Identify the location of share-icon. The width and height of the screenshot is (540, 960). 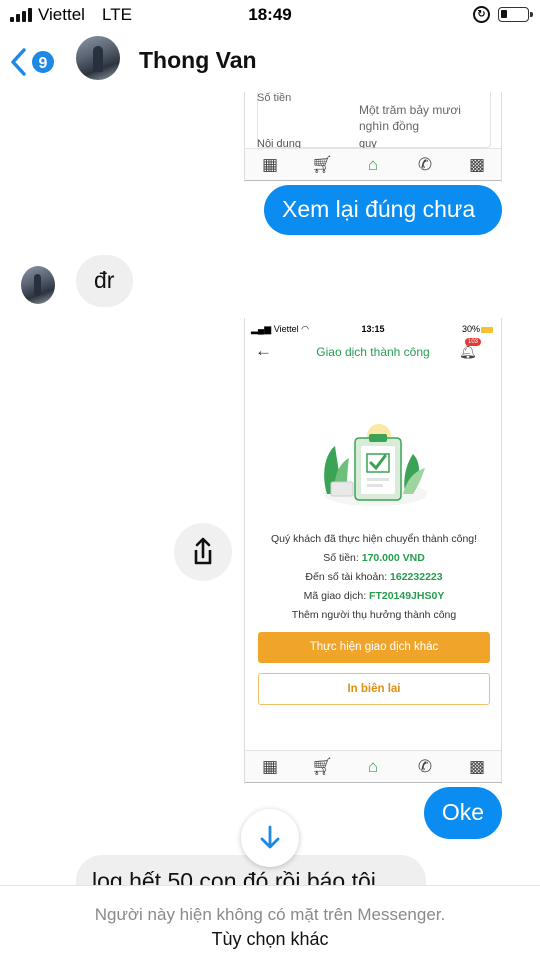
(203, 551).